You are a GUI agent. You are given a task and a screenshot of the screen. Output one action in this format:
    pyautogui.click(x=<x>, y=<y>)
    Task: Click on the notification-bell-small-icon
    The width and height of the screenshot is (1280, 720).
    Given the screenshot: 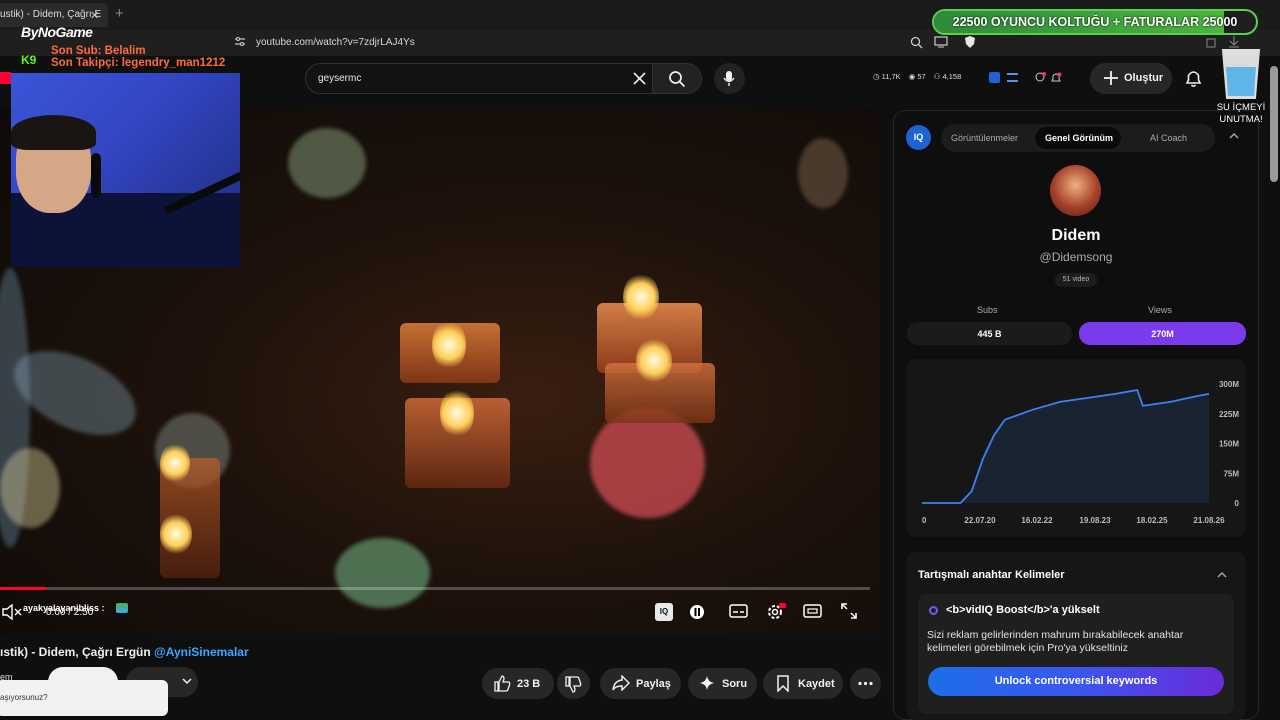 What is the action you would take?
    pyautogui.click(x=1056, y=78)
    